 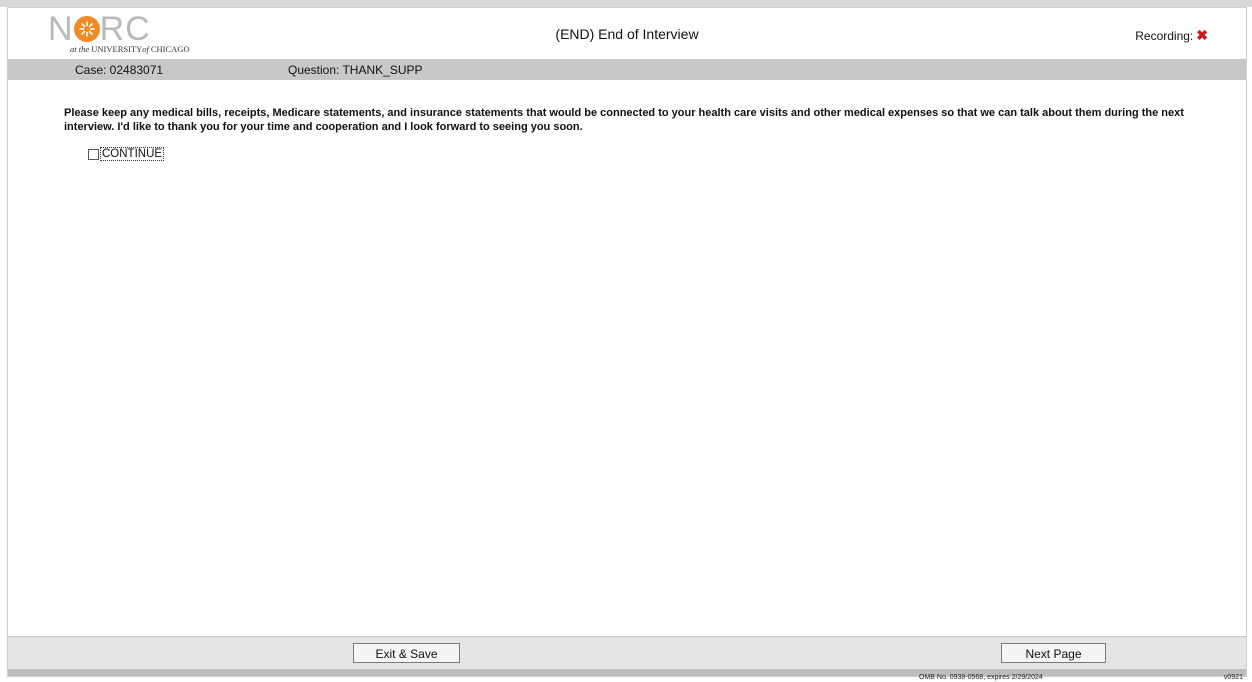 What do you see at coordinates (627, 672) in the screenshot?
I see `status-strip` at bounding box center [627, 672].